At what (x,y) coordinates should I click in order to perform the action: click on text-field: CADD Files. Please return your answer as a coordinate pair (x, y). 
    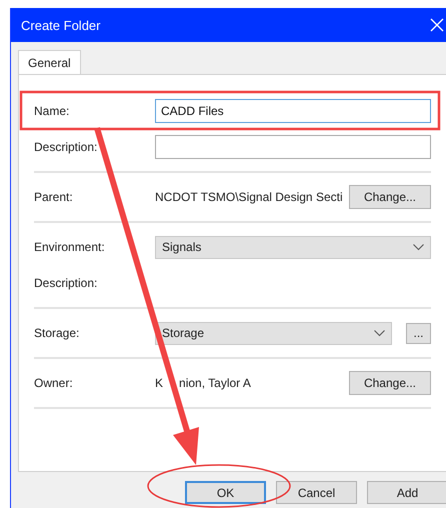
    Looking at the image, I should click on (293, 111).